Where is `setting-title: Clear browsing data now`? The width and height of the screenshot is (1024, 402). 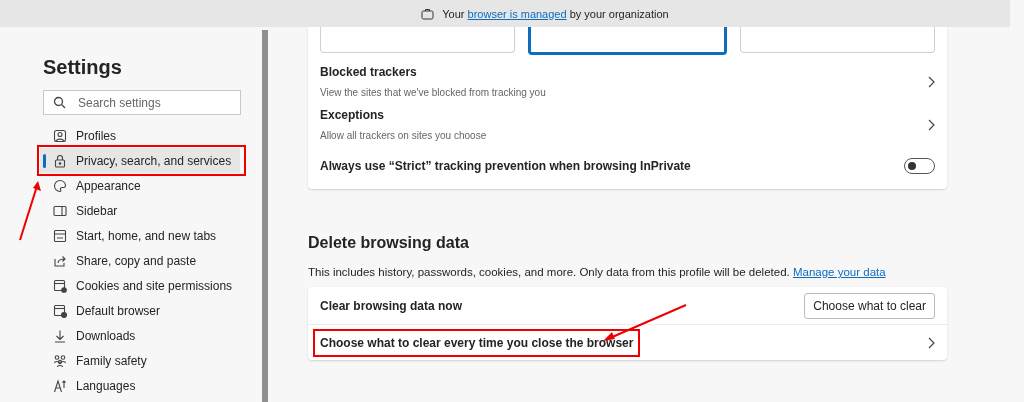
setting-title: Clear browsing data now is located at coordinates (391, 305).